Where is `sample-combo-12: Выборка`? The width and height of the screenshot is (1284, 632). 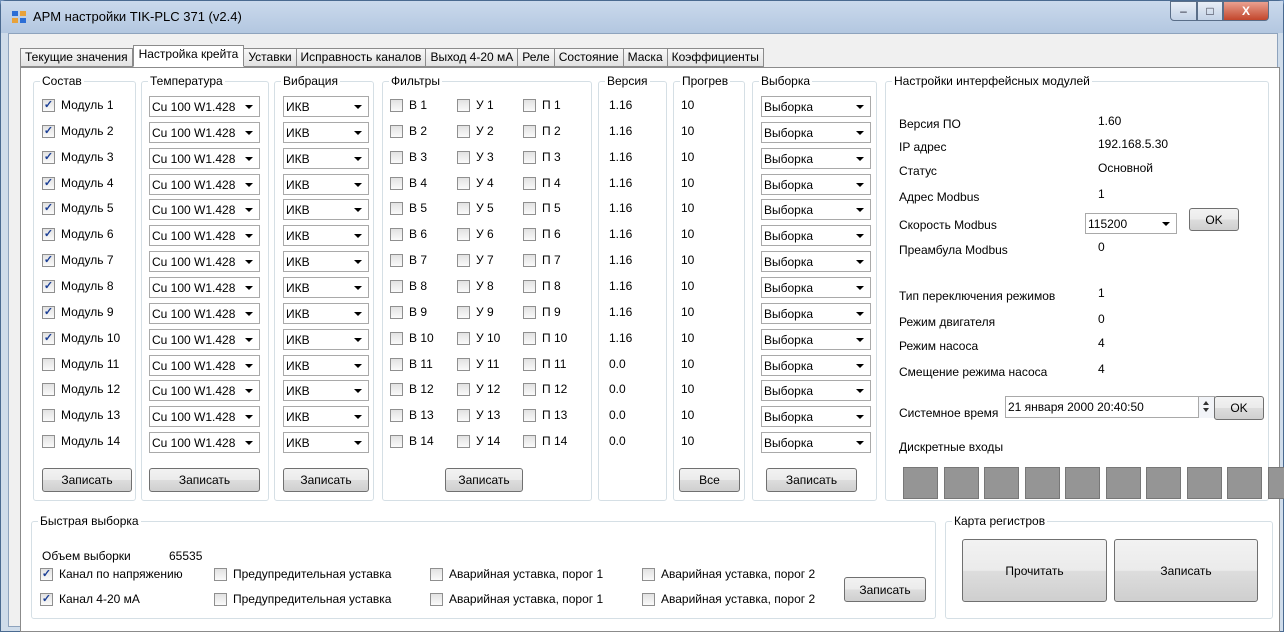 sample-combo-12: Выборка is located at coordinates (816, 390).